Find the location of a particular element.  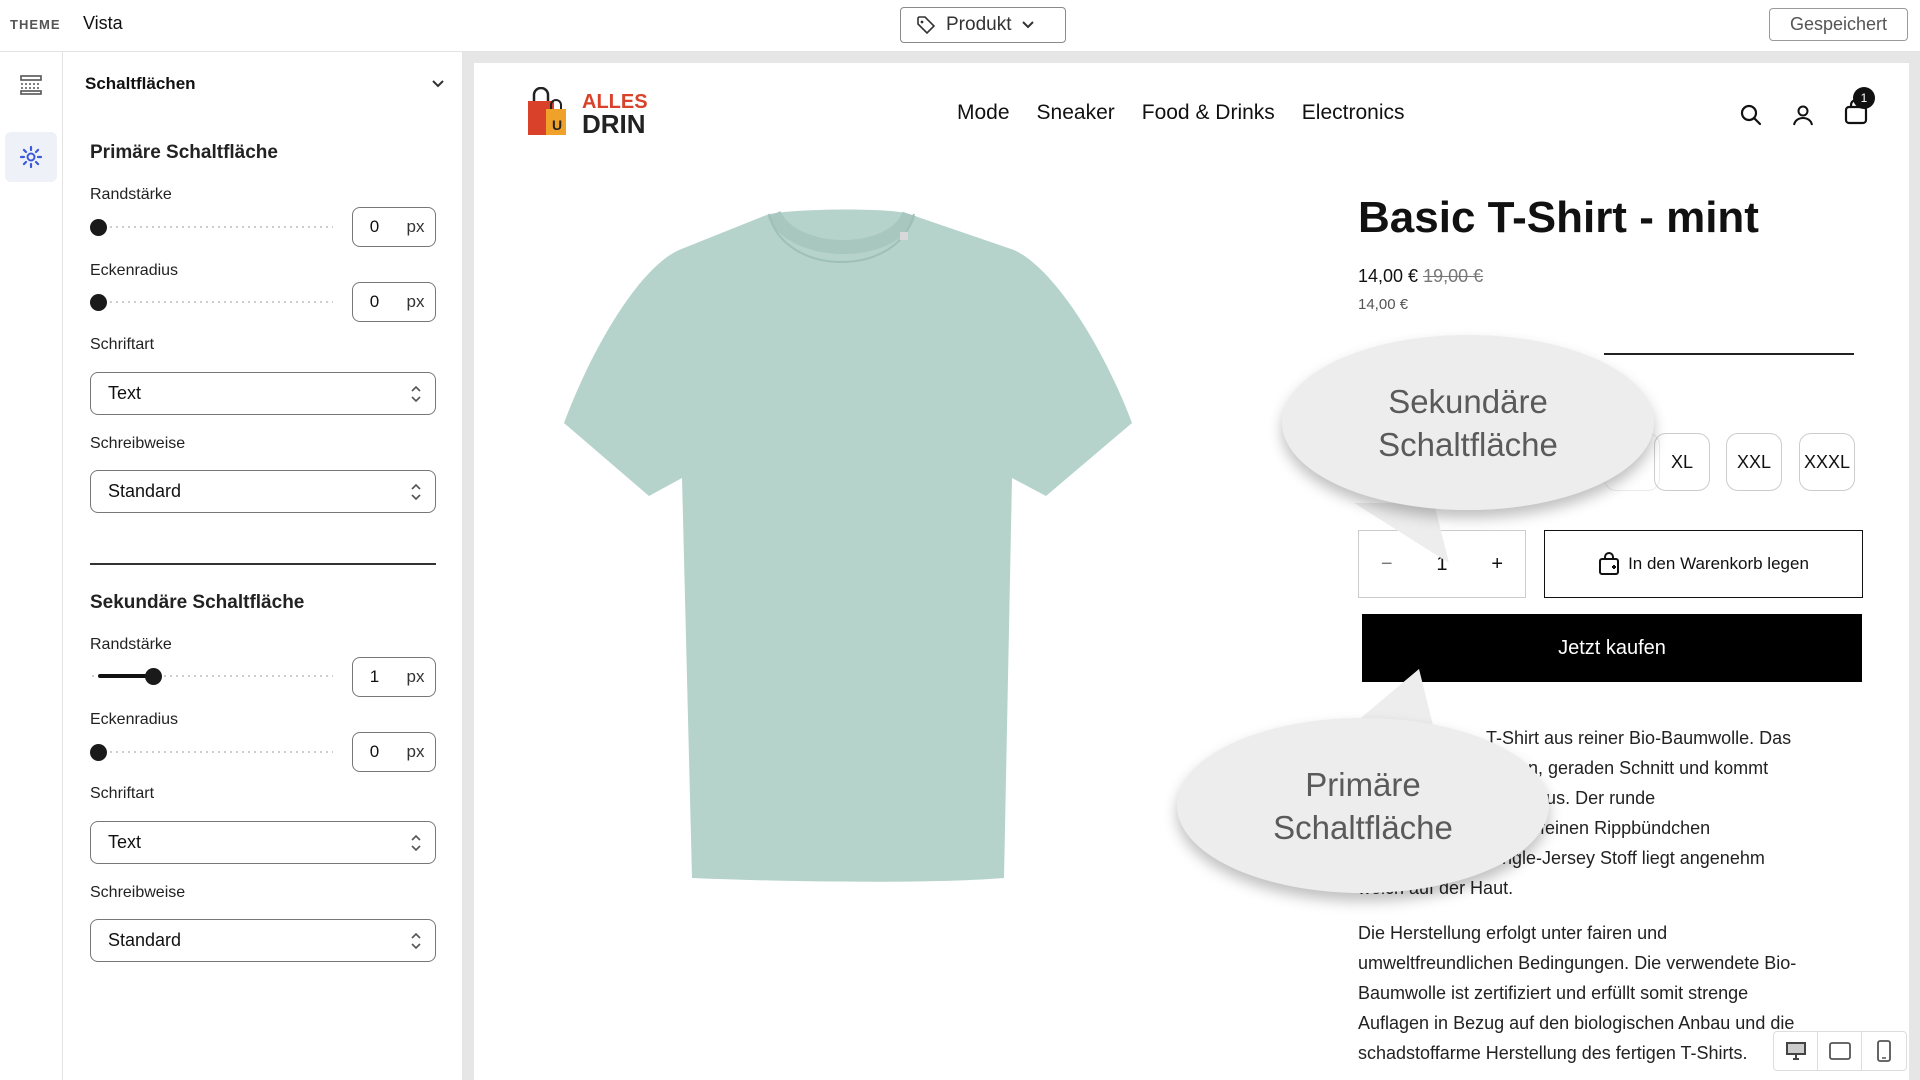

shopping-bag-plus-icon is located at coordinates (1609, 563).